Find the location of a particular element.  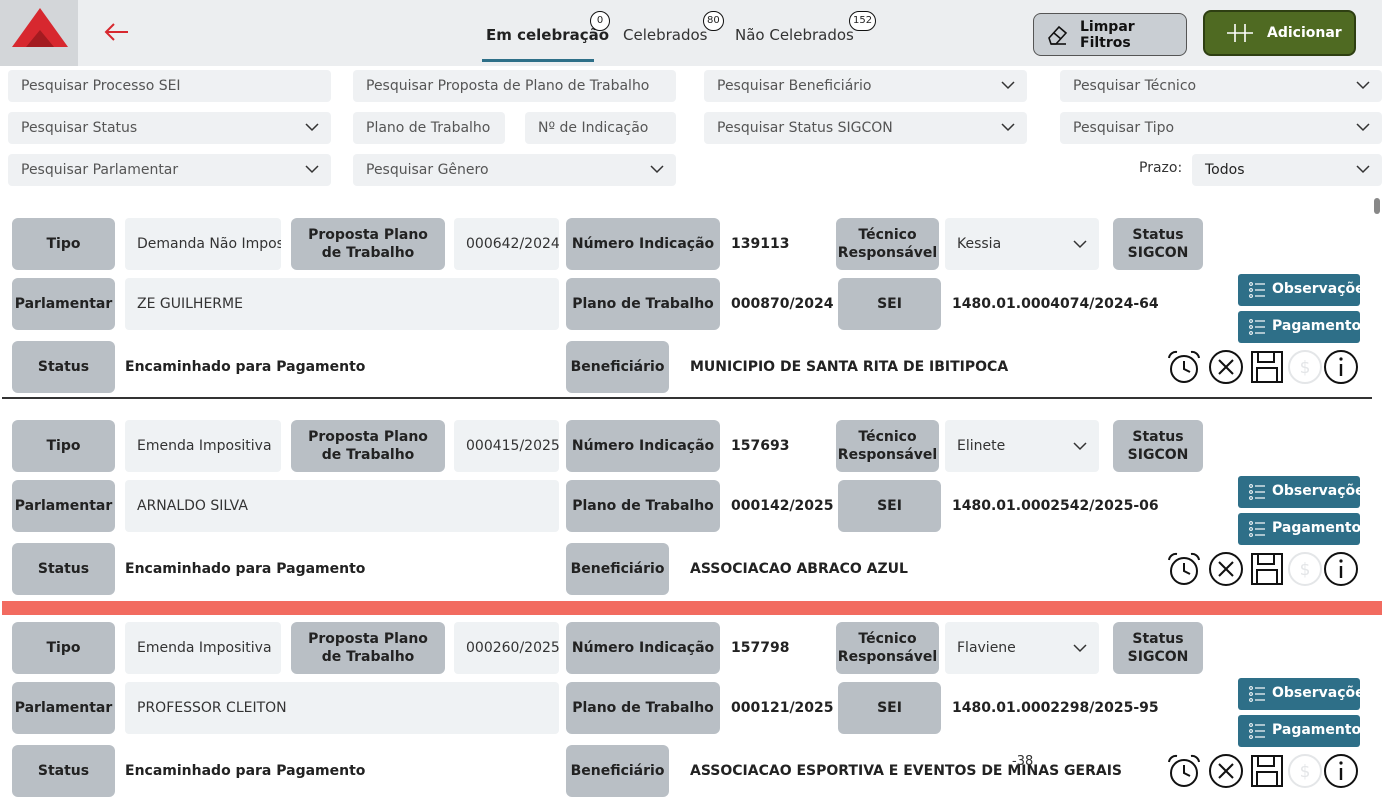

tipo-dropdown-label: Pesquisar Tipo is located at coordinates (1124, 128).